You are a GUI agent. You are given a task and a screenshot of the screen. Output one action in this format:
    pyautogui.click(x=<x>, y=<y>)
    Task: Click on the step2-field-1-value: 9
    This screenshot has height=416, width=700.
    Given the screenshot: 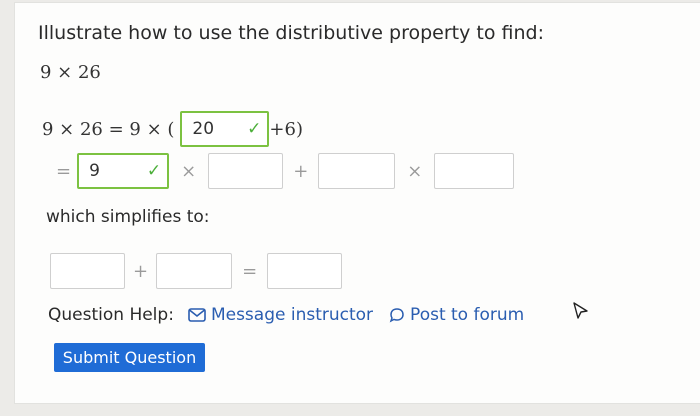 What is the action you would take?
    pyautogui.click(x=94, y=171)
    